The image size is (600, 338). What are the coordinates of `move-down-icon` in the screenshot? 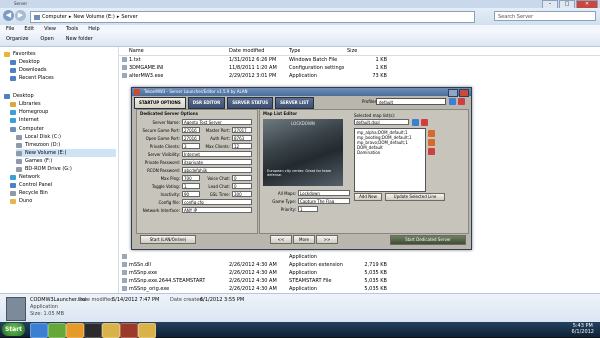 It's located at (431, 142).